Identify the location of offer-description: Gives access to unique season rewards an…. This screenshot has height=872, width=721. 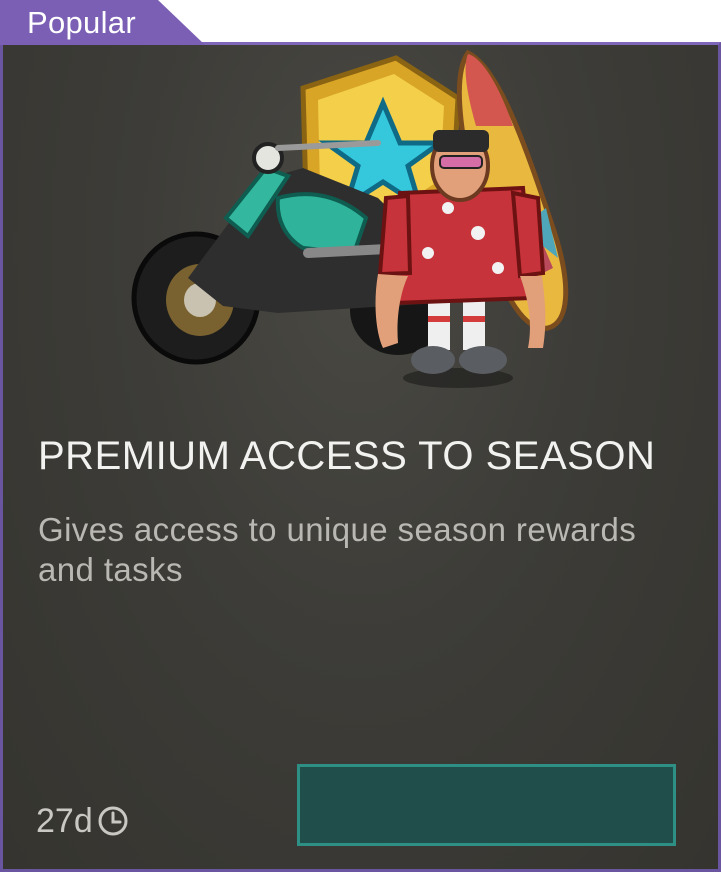
(337, 549).